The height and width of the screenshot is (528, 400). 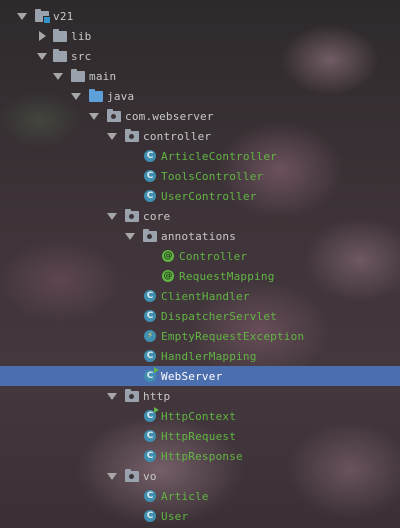 What do you see at coordinates (227, 276) in the screenshot?
I see `tree-label: RequestMapping` at bounding box center [227, 276].